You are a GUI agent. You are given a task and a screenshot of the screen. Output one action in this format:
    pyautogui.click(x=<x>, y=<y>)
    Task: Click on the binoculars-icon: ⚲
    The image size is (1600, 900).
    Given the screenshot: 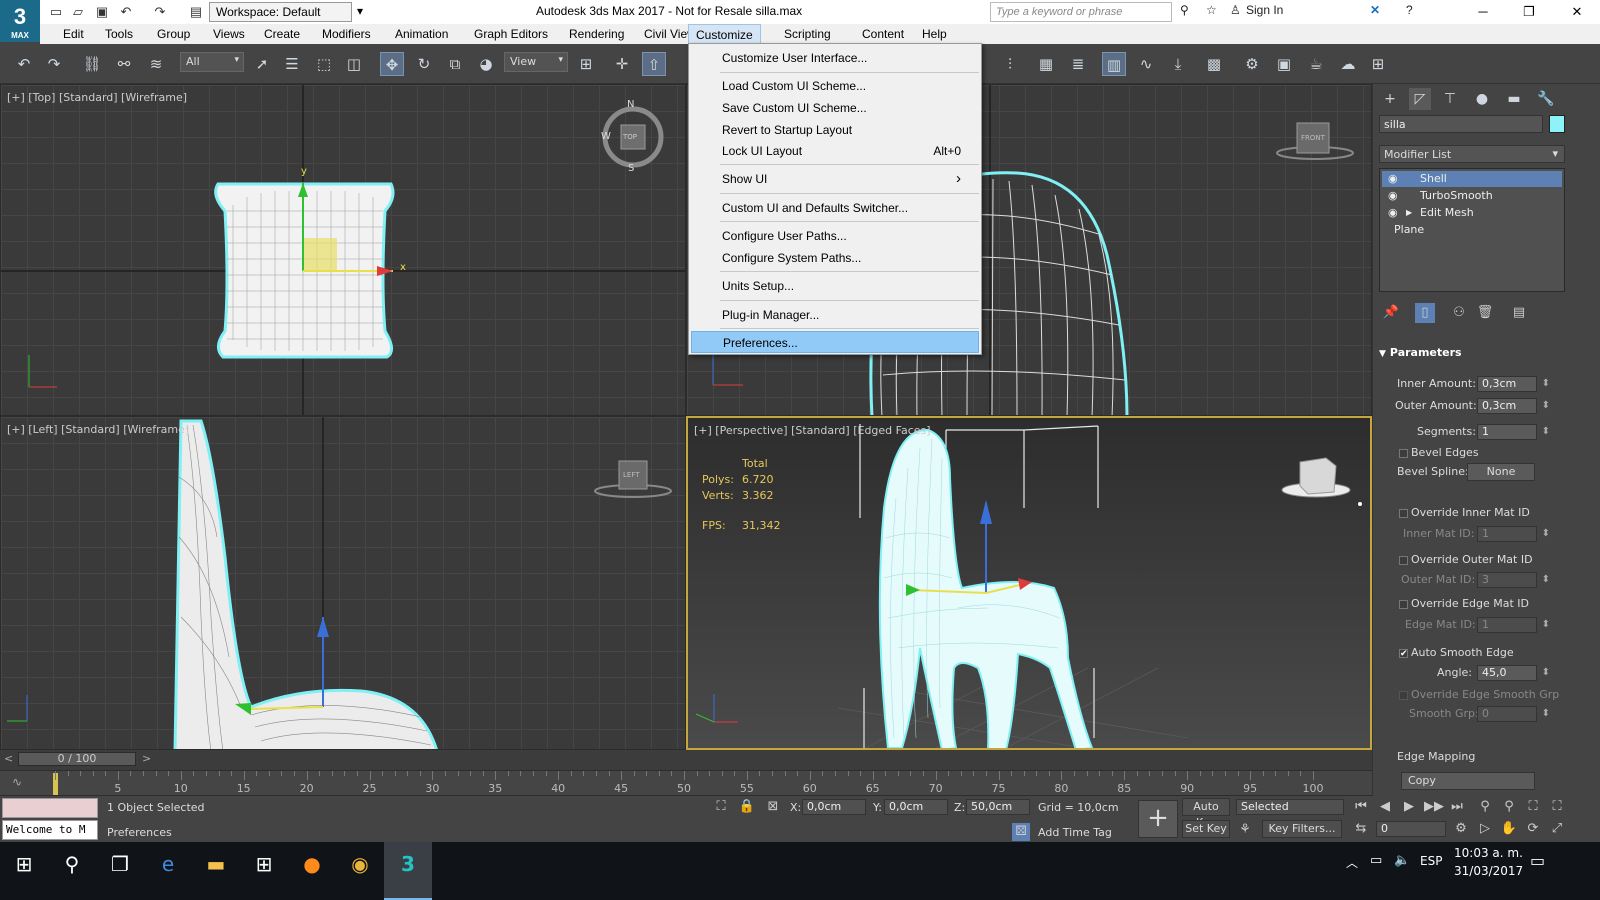 What is the action you would take?
    pyautogui.click(x=1184, y=10)
    